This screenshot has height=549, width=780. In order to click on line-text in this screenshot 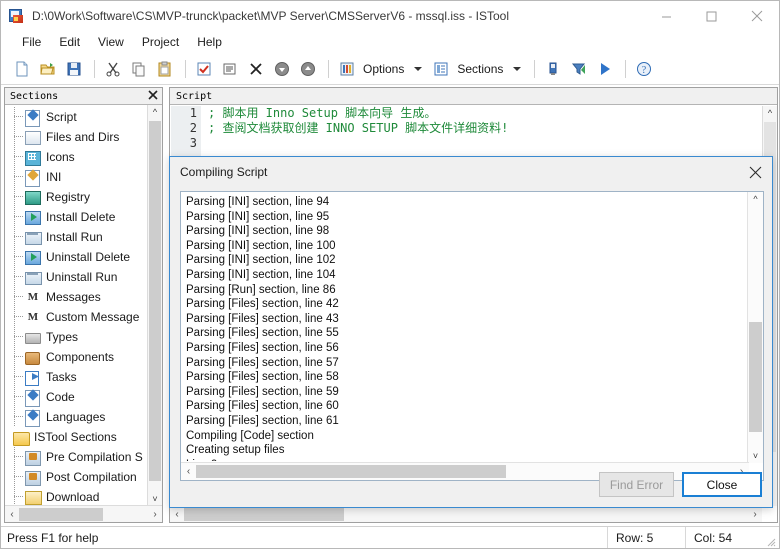, I will do `click(204, 143)`.